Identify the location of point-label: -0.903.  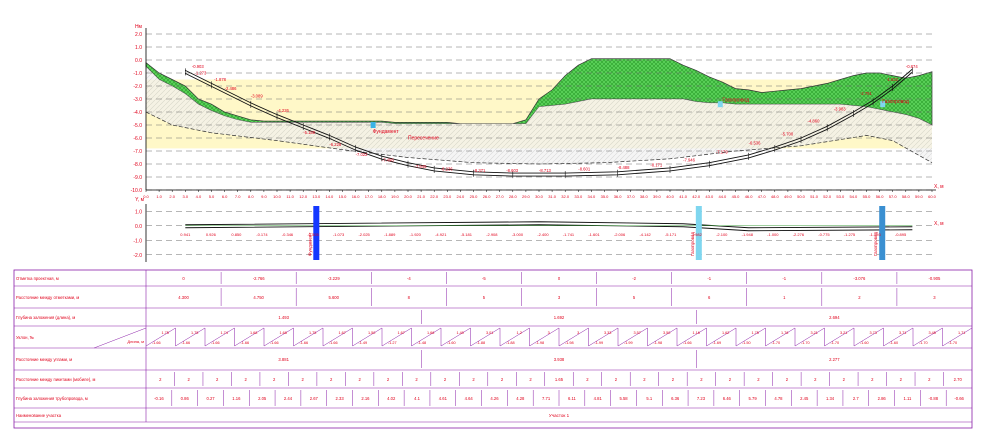
(198, 66).